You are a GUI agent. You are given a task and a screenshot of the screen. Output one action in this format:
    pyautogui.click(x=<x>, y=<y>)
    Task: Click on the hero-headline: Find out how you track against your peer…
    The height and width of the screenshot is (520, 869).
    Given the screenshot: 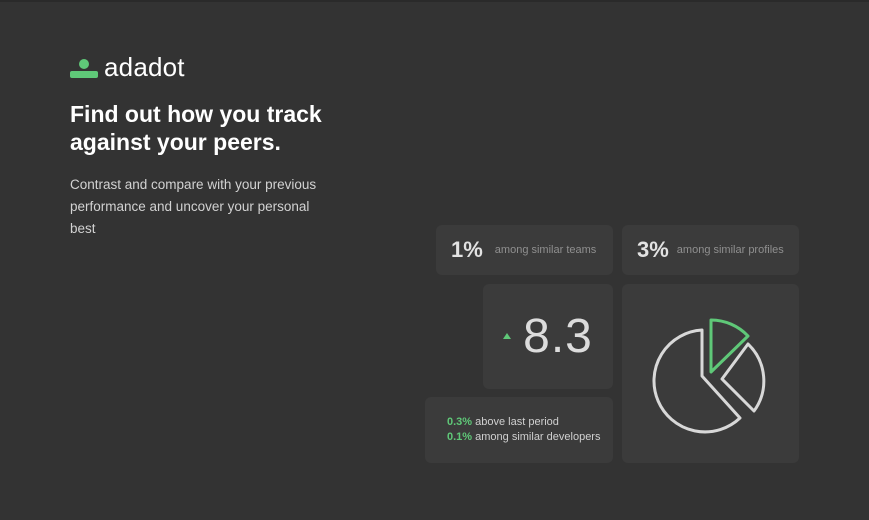 What is the action you would take?
    pyautogui.click(x=196, y=128)
    